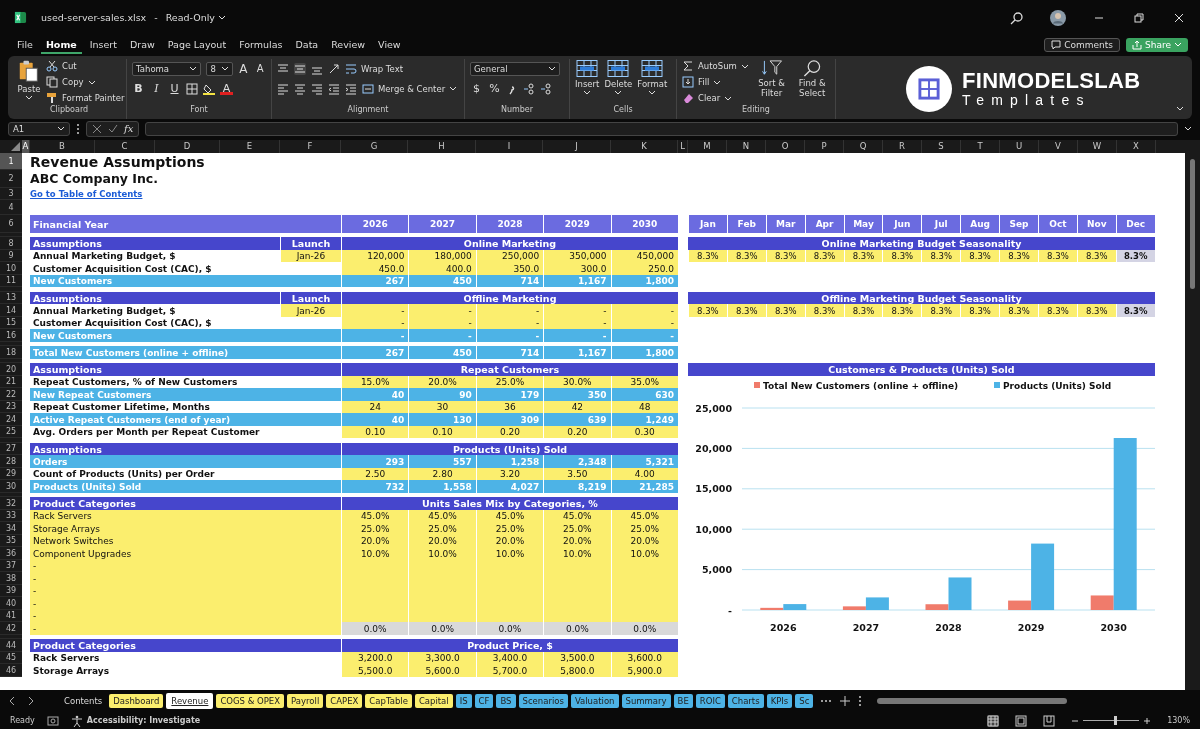 The height and width of the screenshot is (729, 1200). What do you see at coordinates (993, 720) in the screenshot?
I see `normal-view-icon` at bounding box center [993, 720].